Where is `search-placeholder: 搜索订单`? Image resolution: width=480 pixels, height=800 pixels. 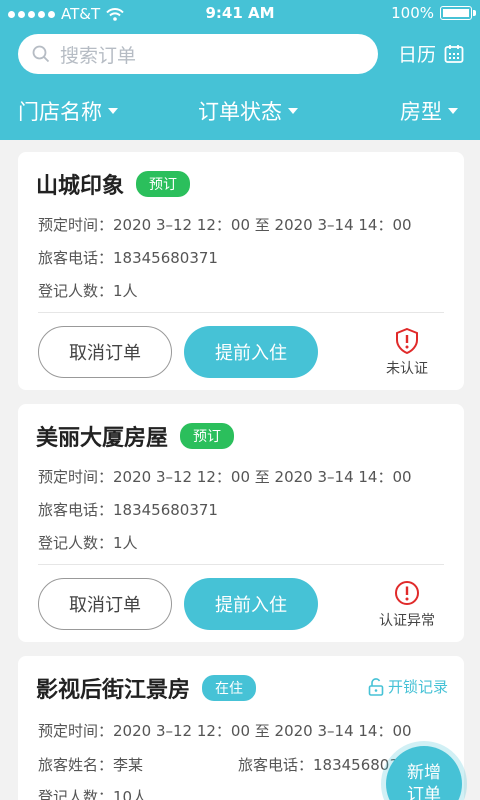 search-placeholder: 搜索订单 is located at coordinates (98, 55).